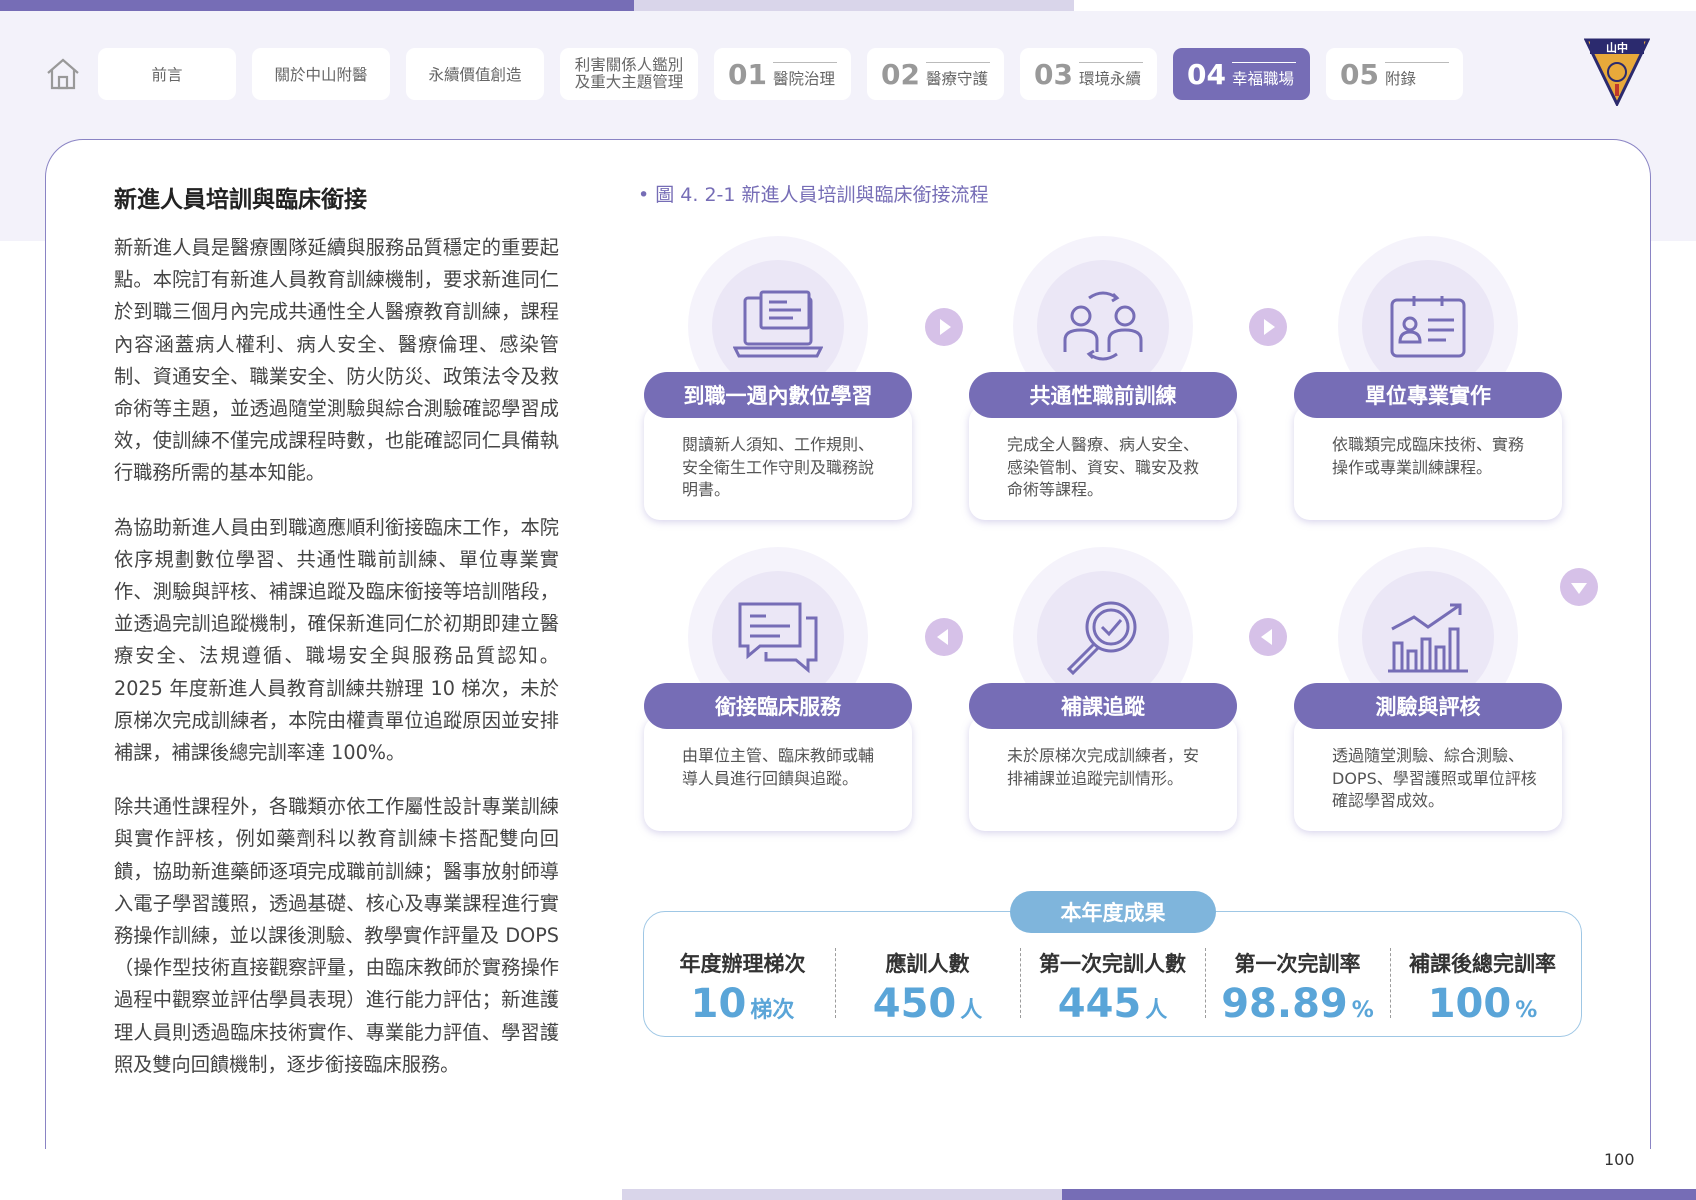 The image size is (1696, 1200). What do you see at coordinates (1262, 78) in the screenshot?
I see `nav-chapter-04-label: 幸福職場` at bounding box center [1262, 78].